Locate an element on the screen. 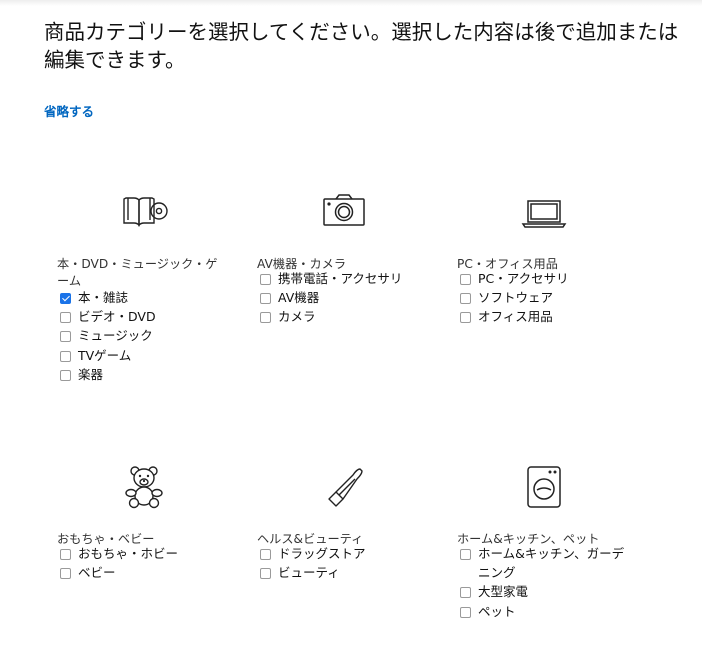 The image size is (702, 656). option-label: PC・アクセサリ is located at coordinates (523, 278).